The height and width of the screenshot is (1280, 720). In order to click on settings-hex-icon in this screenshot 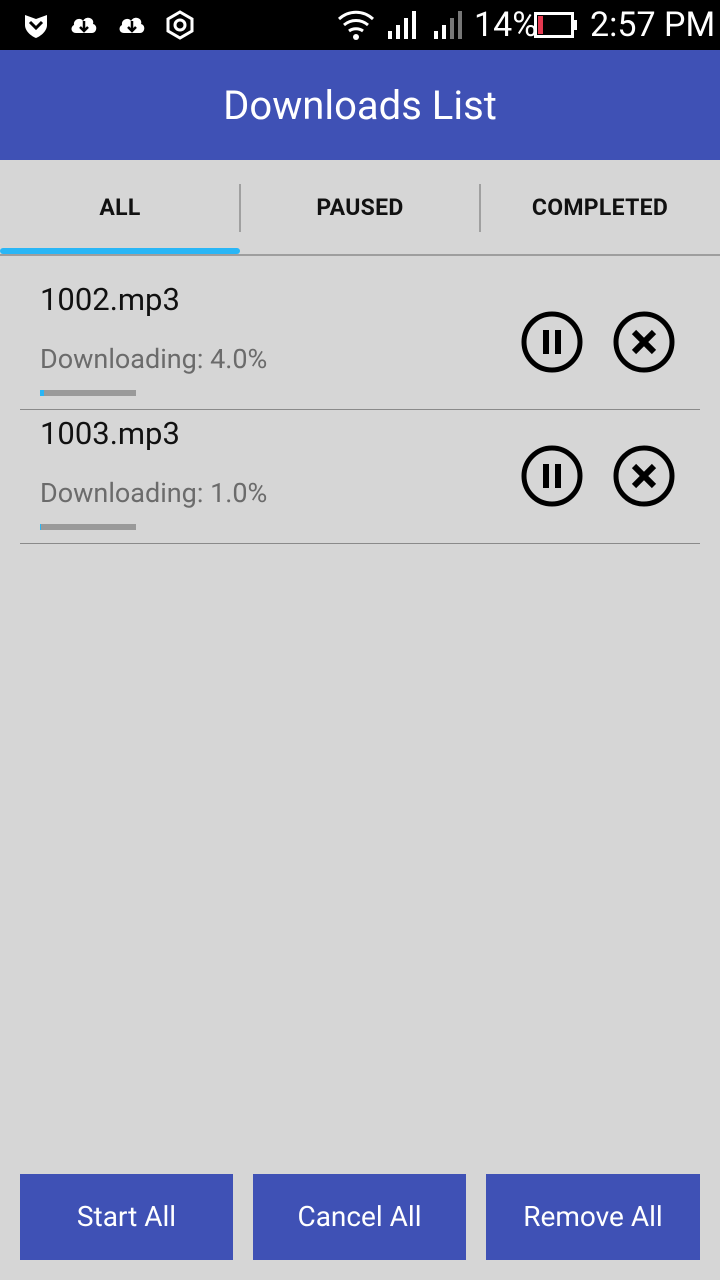, I will do `click(180, 25)`.